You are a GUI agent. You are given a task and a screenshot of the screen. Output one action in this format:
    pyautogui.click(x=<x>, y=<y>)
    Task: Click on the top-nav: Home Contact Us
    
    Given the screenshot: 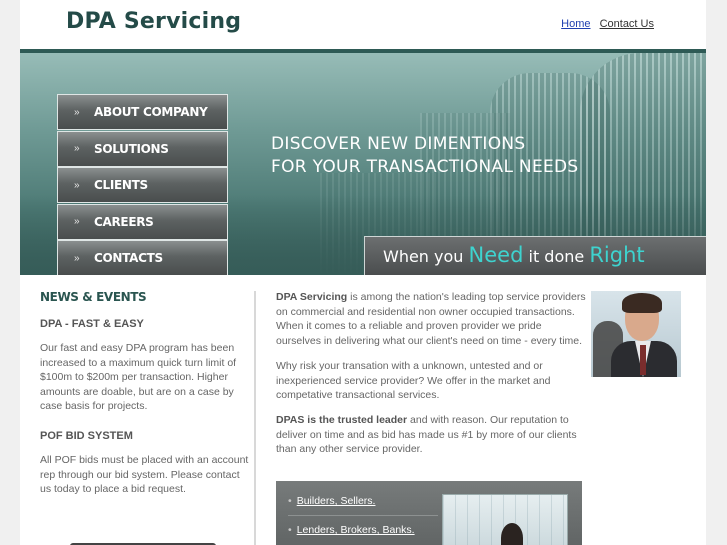 What is the action you would take?
    pyautogui.click(x=604, y=24)
    